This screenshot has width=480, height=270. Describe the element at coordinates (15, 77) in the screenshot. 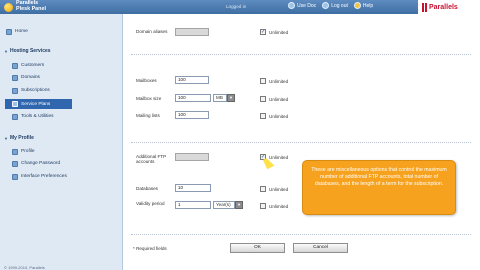

I see `domains-icon` at that location.